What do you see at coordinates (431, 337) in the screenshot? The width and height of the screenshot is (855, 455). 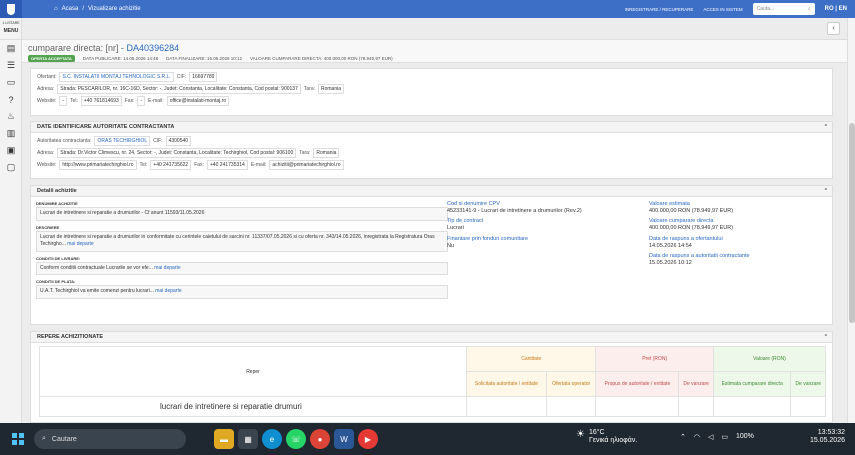 I see `items-header: REPERE ACHIZITIONATE ⌃` at bounding box center [431, 337].